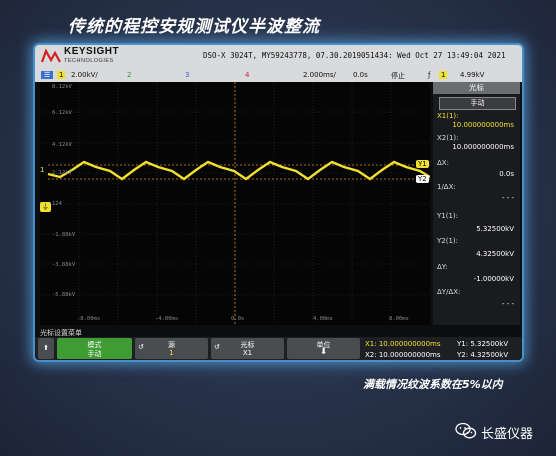 The width and height of the screenshot is (556, 456). I want to click on source-softkey-value: 1, so click(171, 353).